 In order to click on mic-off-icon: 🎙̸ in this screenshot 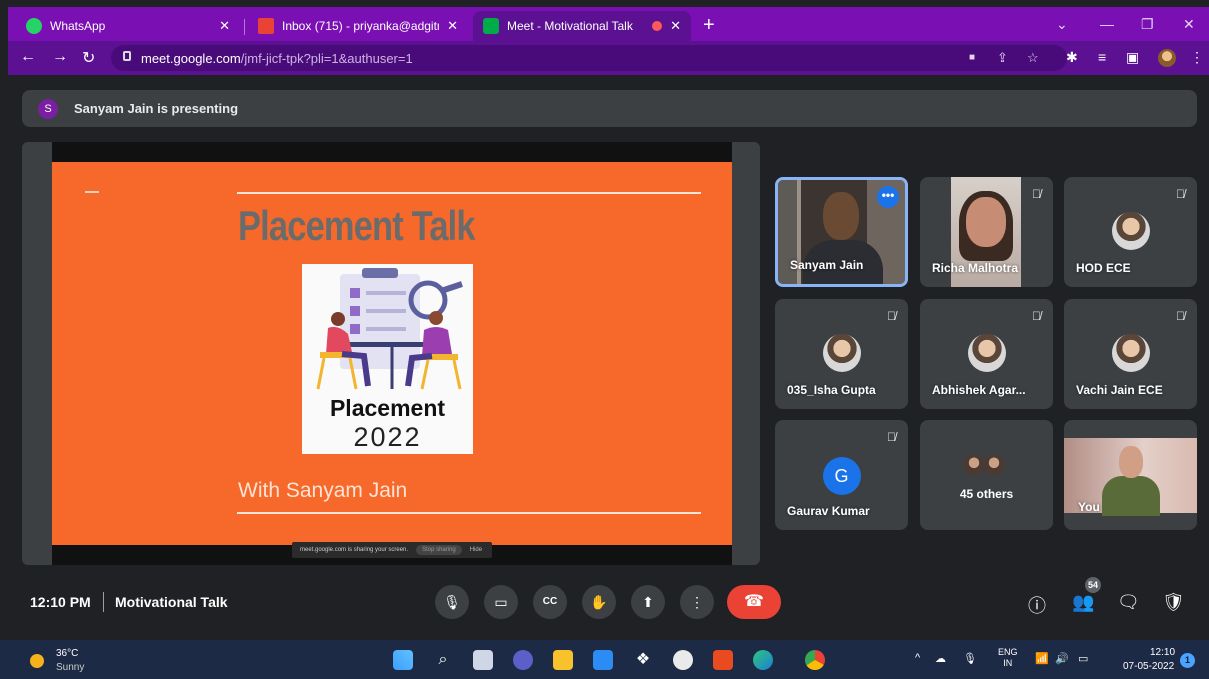, I will do `click(891, 316)`.